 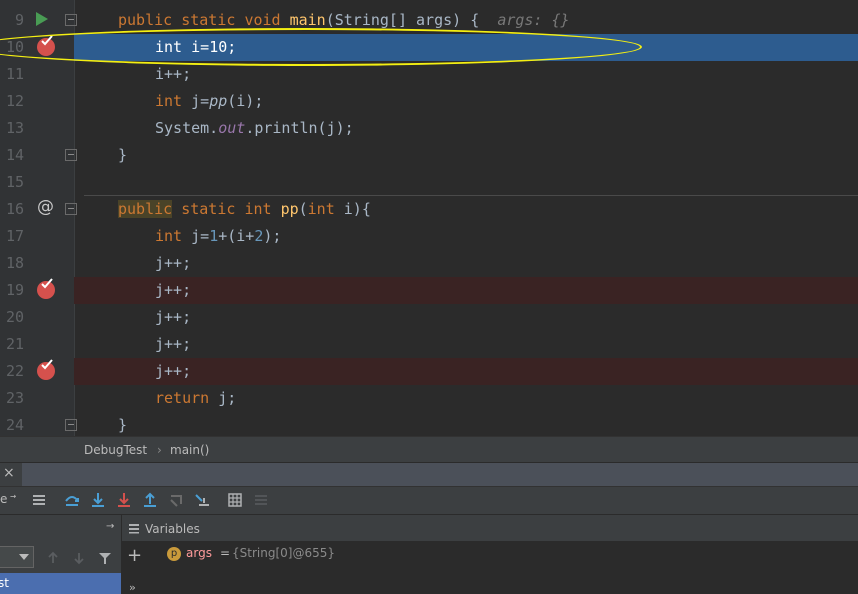 What do you see at coordinates (283, 553) in the screenshot?
I see `variable-value: {String[0]@655}` at bounding box center [283, 553].